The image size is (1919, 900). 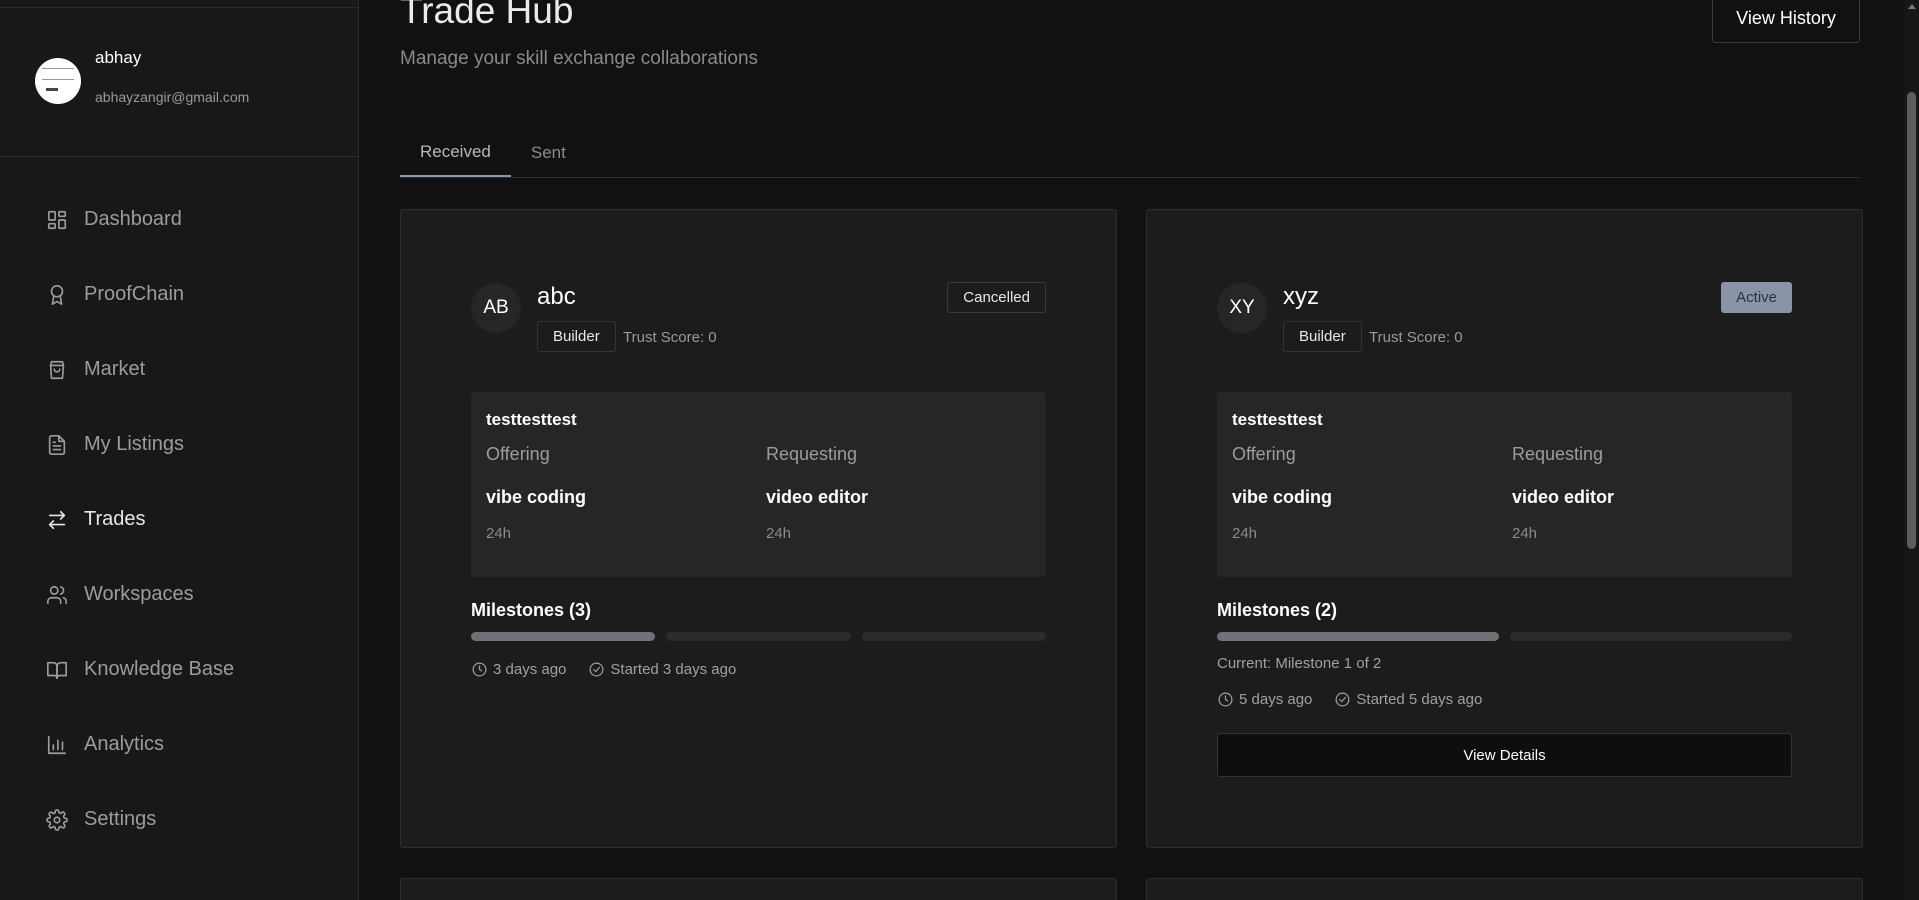 I want to click on document-icon, so click(x=57, y=445).